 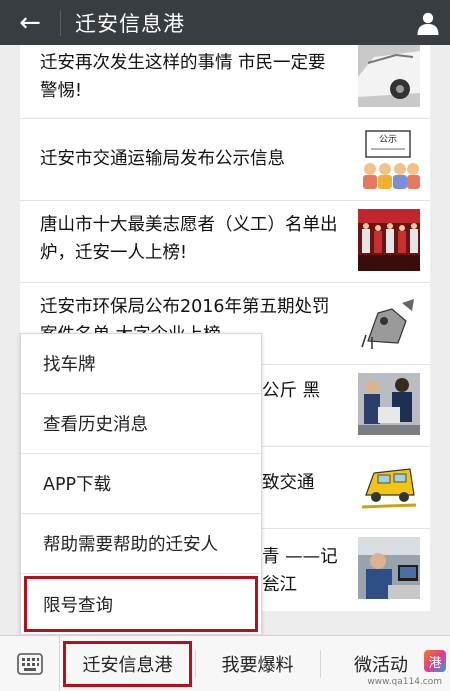 What do you see at coordinates (60, 22) in the screenshot?
I see `header-divider` at bounding box center [60, 22].